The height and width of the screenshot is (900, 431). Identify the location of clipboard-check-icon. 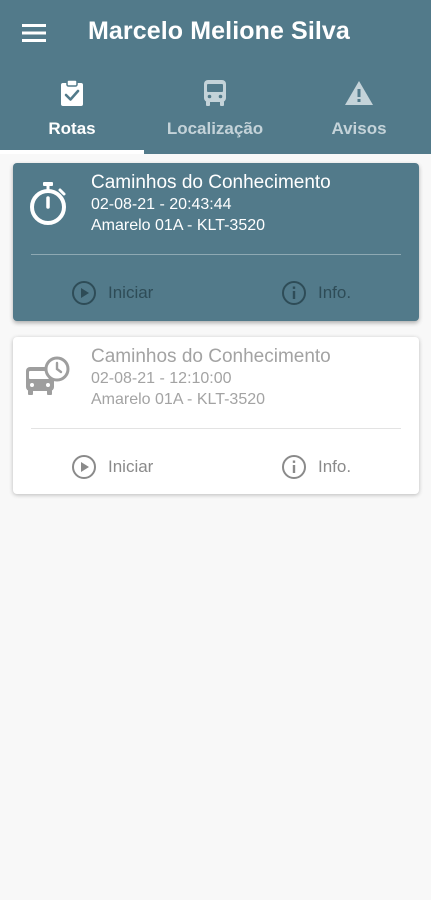
(72, 93).